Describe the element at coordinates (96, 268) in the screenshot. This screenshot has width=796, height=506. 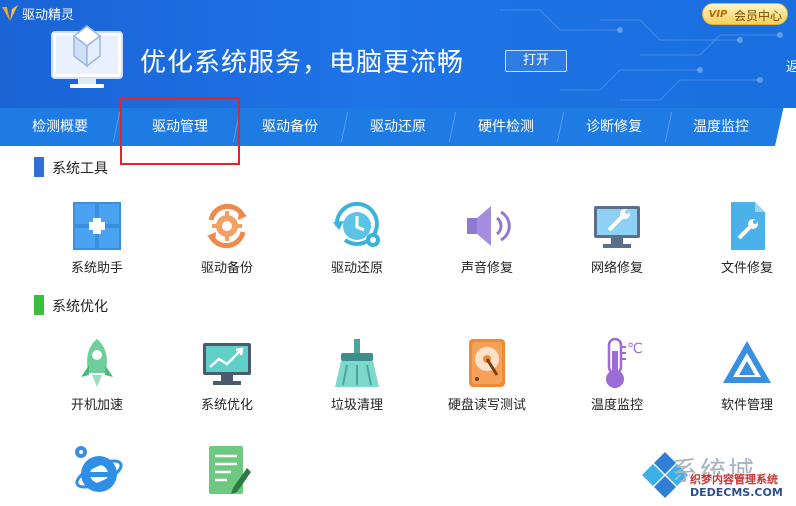
I see `tool-label: 系统助手` at that location.